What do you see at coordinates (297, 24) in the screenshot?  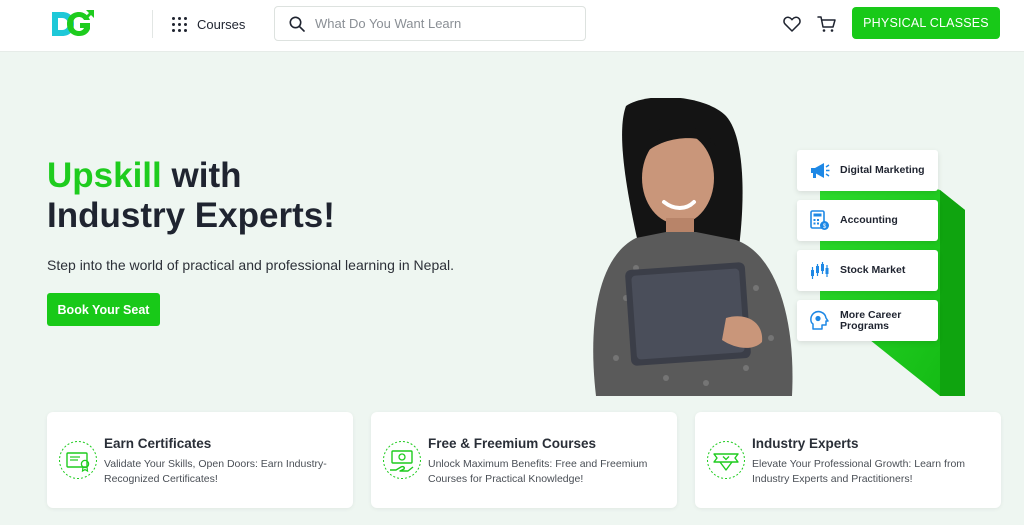 I see `search-icon` at bounding box center [297, 24].